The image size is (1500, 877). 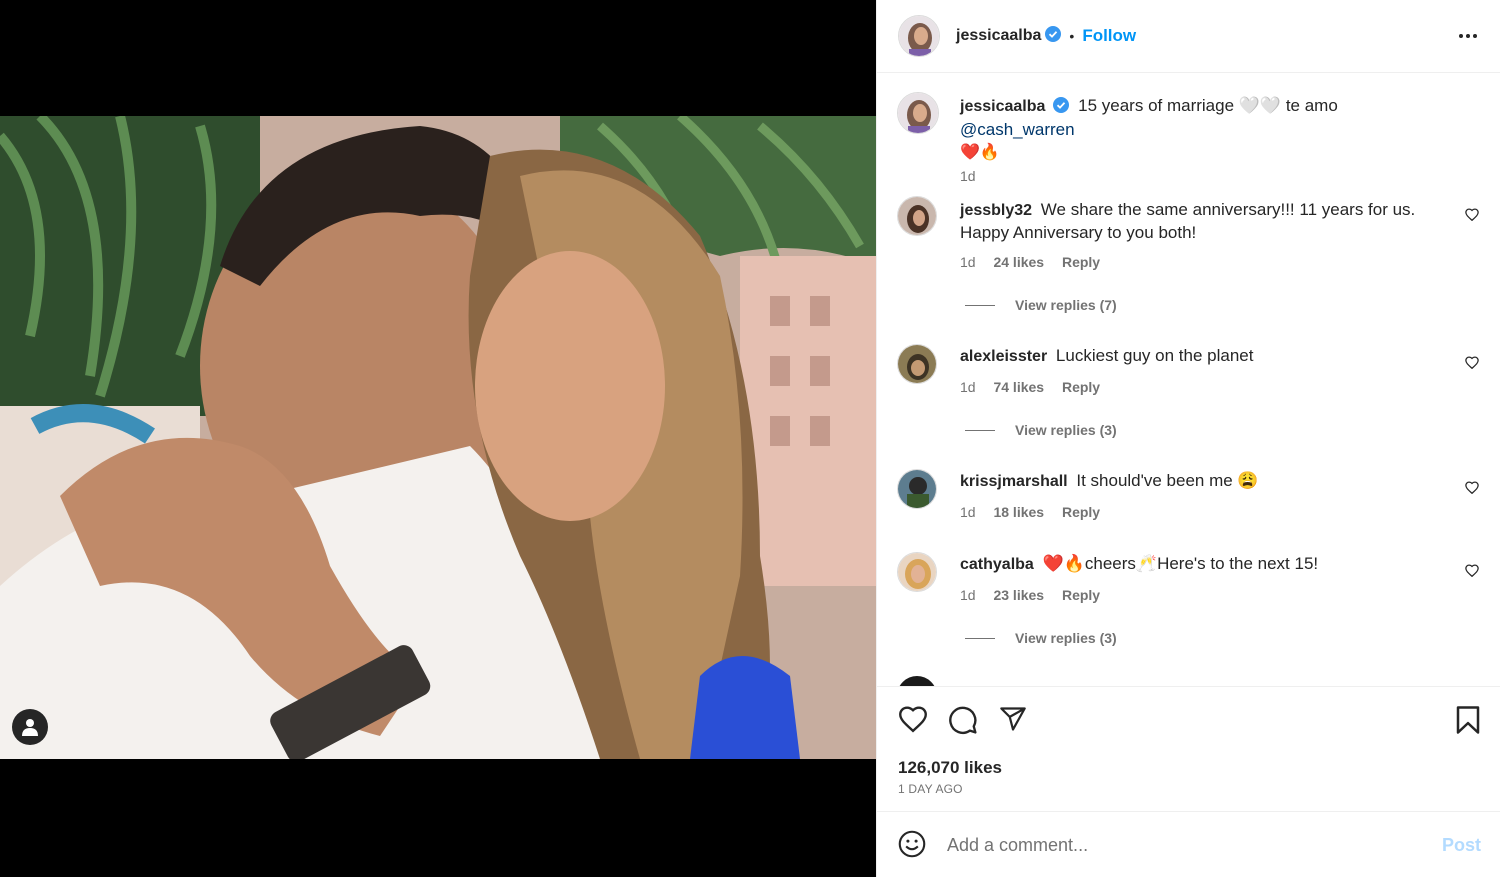 I want to click on view-replies-button: View replies (7), so click(x=1041, y=305).